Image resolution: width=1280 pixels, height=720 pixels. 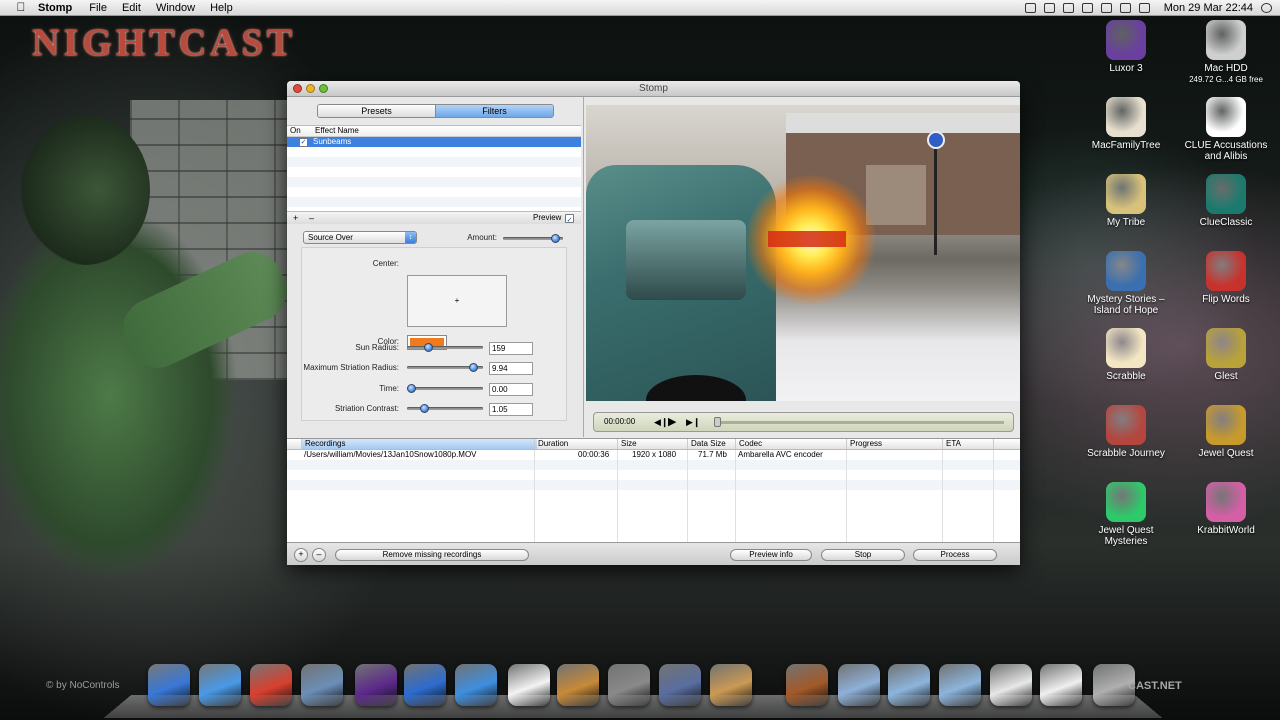 I want to click on desktop-icon: ClueClassic, so click(x=1226, y=201).